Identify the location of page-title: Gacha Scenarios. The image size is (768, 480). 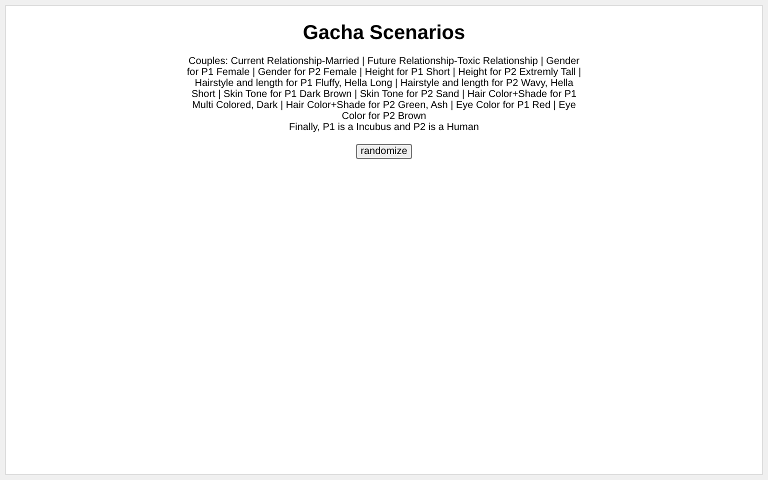
(384, 33).